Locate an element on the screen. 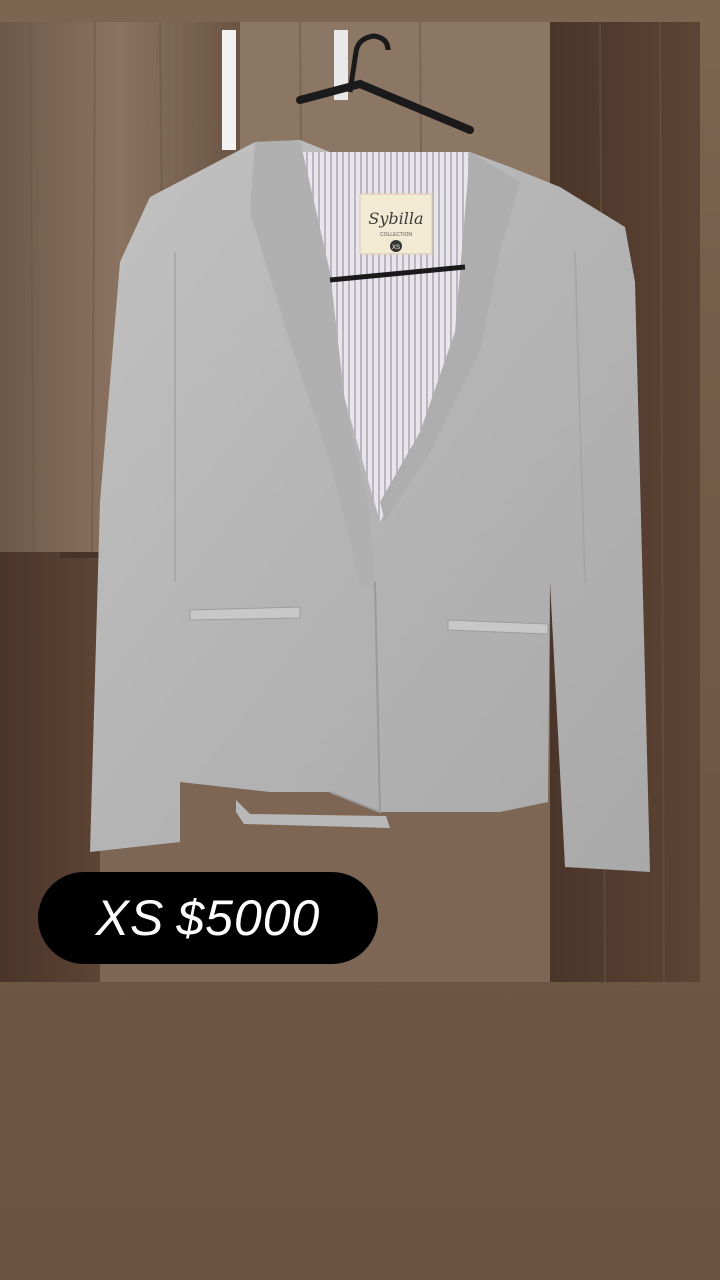 The width and height of the screenshot is (720, 1280). svg-text: COLLECTION is located at coordinates (396, 235).